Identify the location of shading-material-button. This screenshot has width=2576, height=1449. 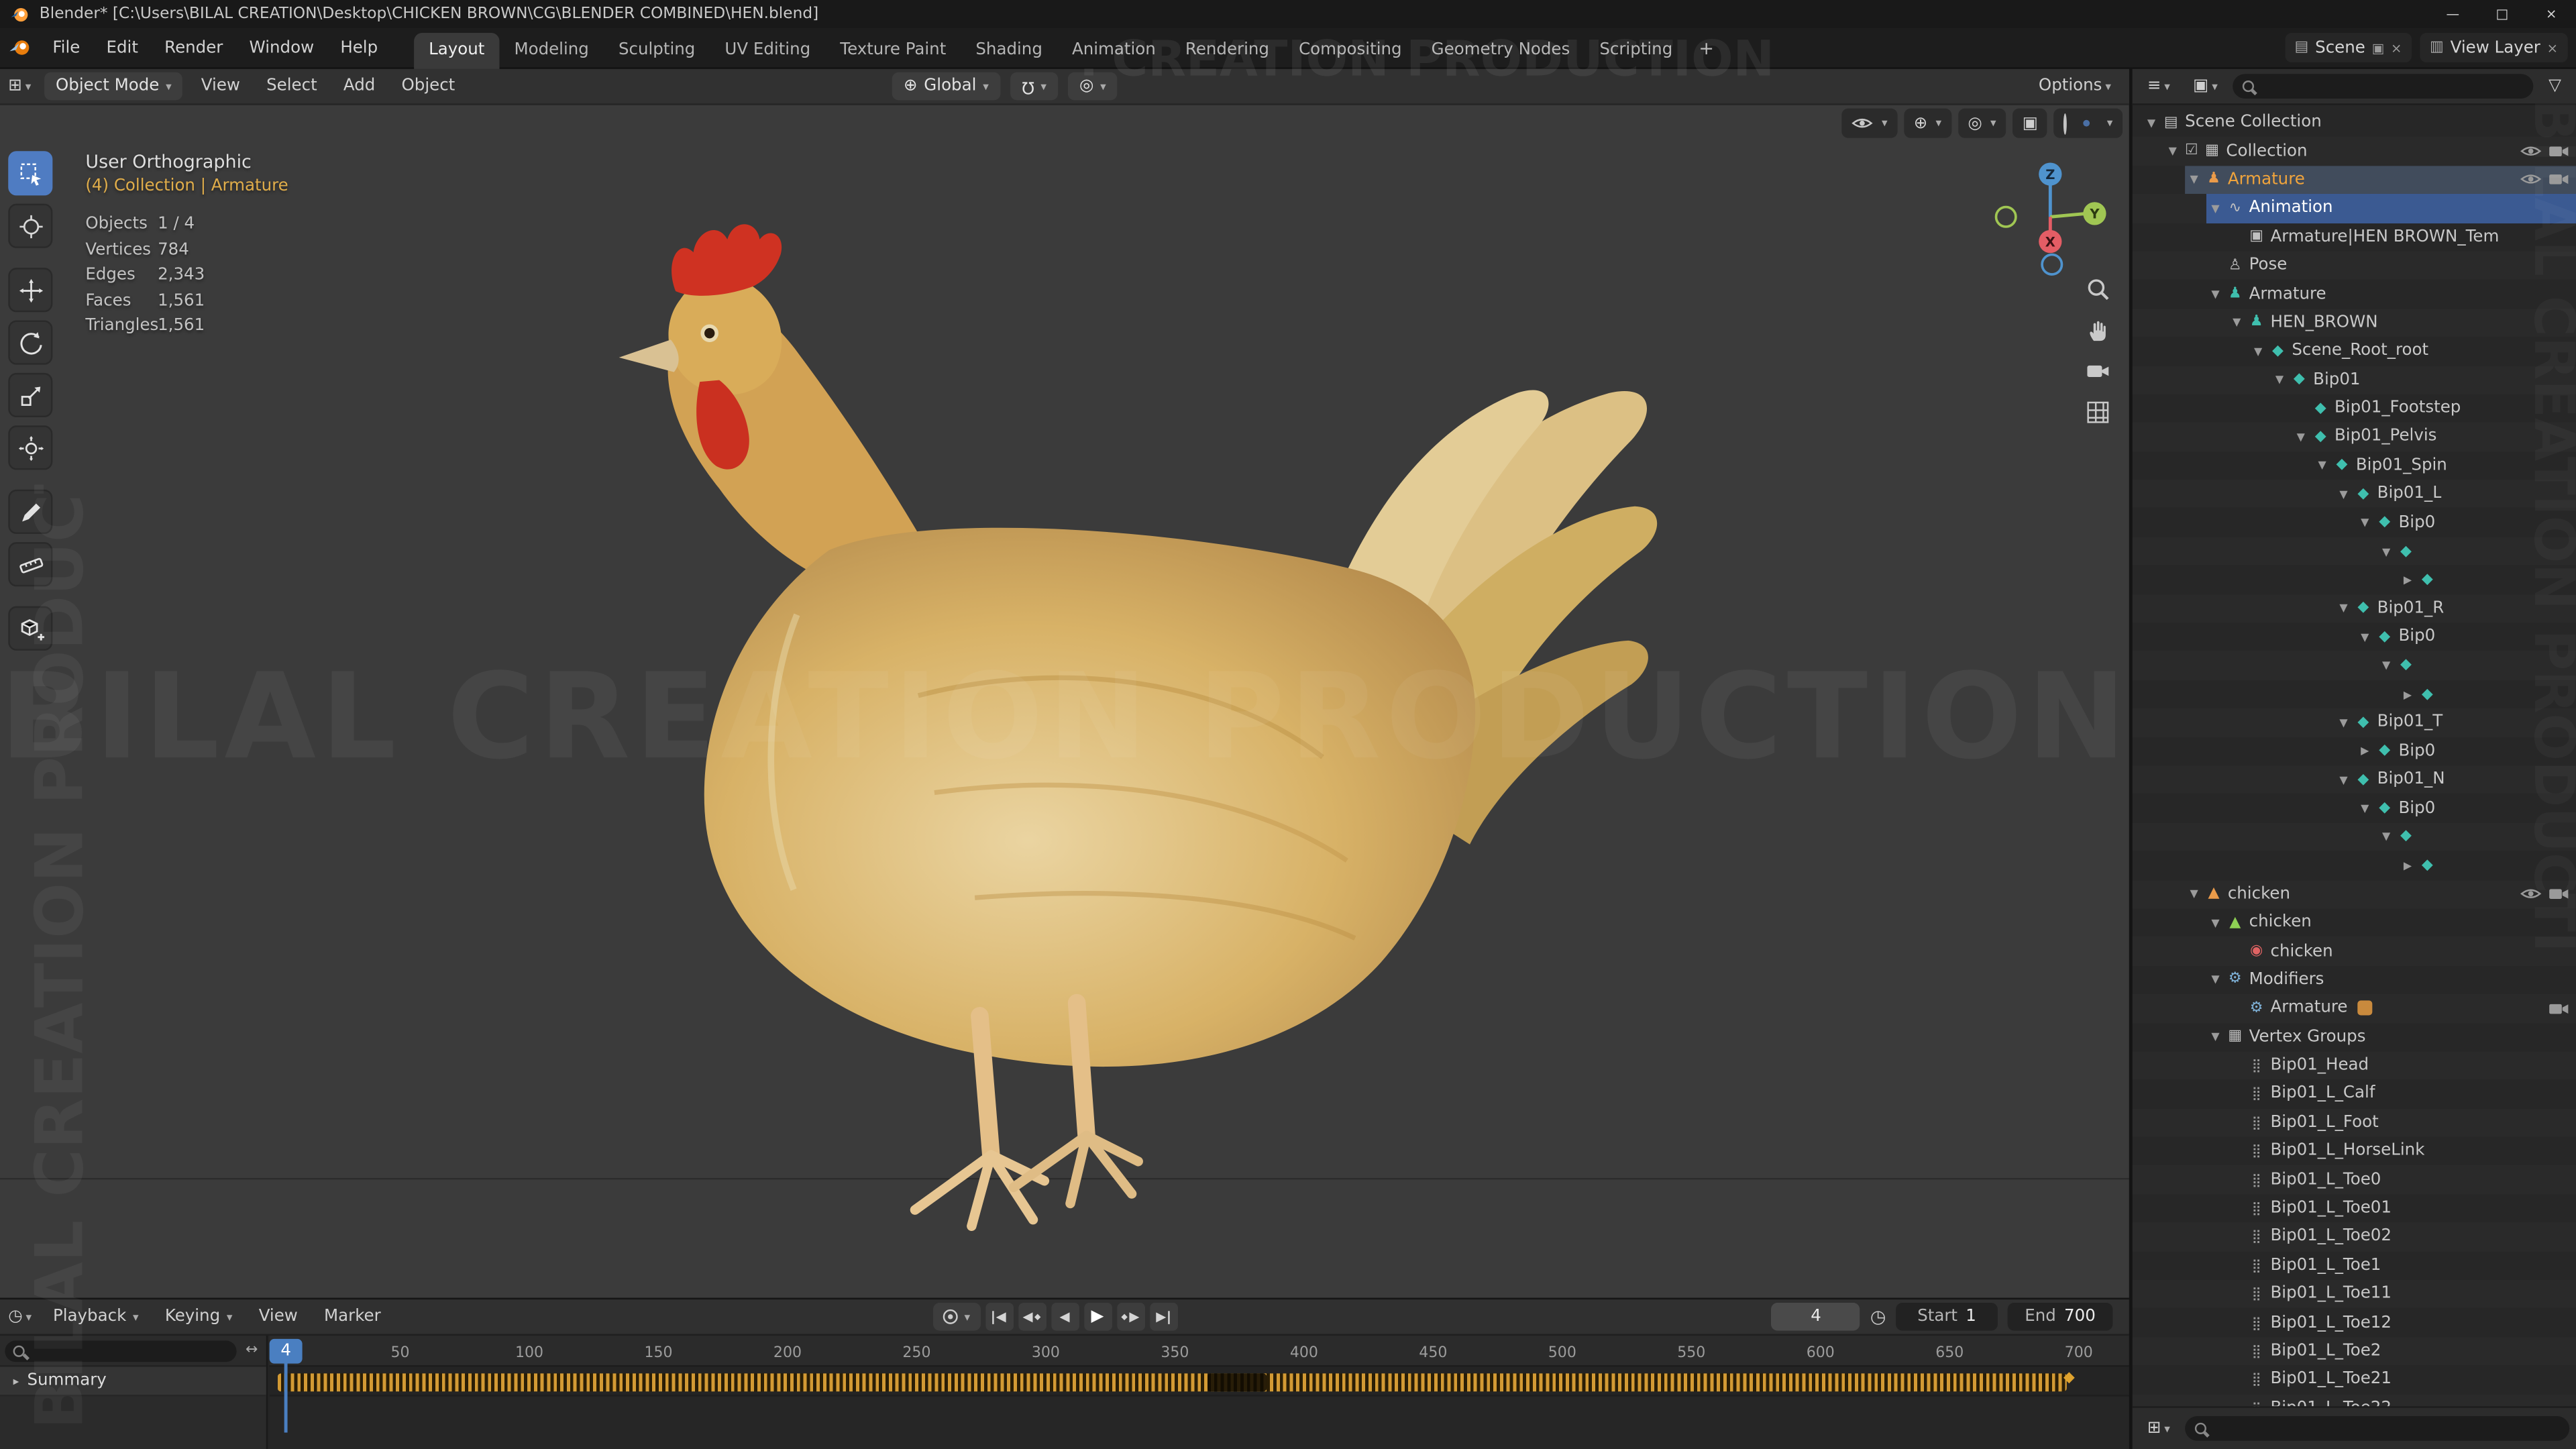
(2087, 123).